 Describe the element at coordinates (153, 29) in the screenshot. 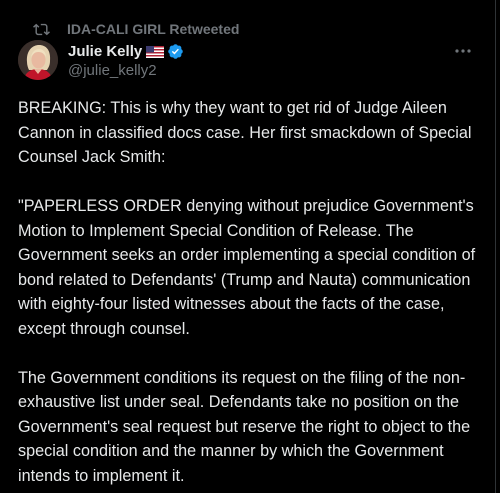

I see `retweet-label: IDA-CALI GIRL Retweeted` at that location.